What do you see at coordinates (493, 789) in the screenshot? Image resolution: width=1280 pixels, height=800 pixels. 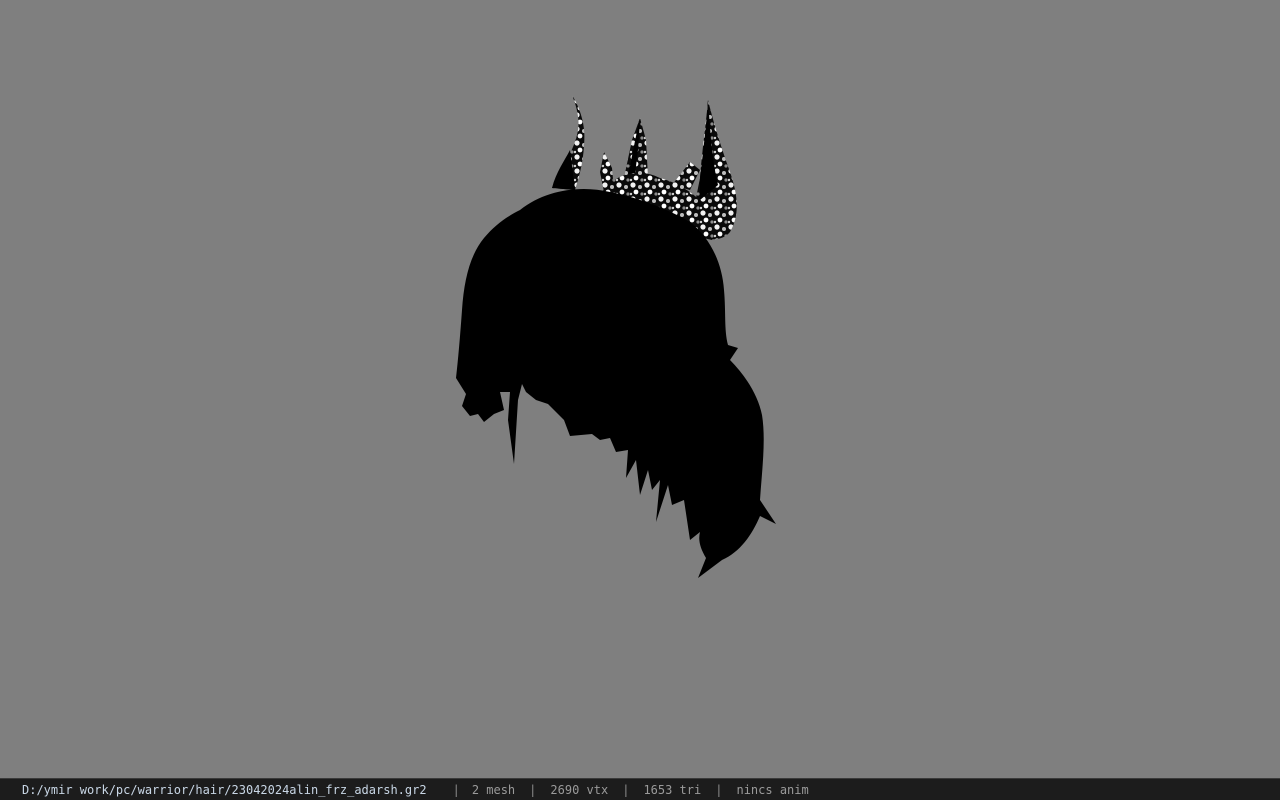 I see `mesh-count-label: 2 mesh` at bounding box center [493, 789].